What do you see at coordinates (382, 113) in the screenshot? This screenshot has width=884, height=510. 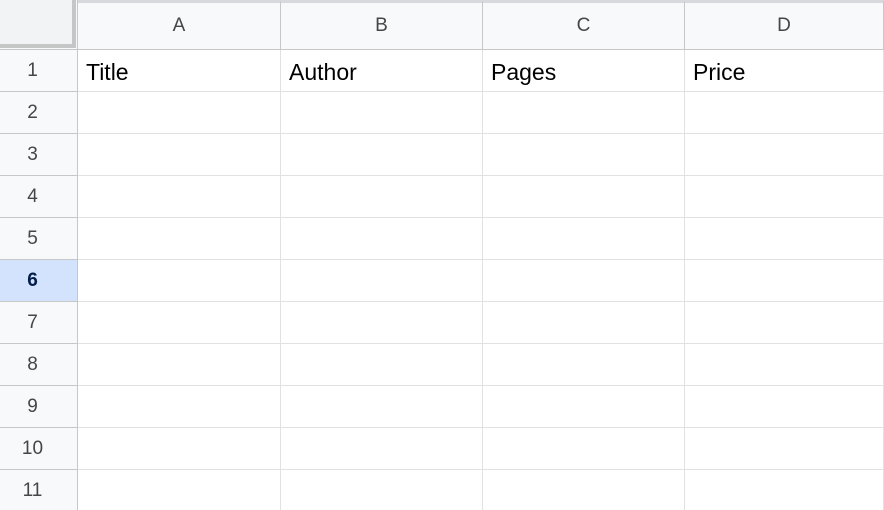 I see `cell-b2` at bounding box center [382, 113].